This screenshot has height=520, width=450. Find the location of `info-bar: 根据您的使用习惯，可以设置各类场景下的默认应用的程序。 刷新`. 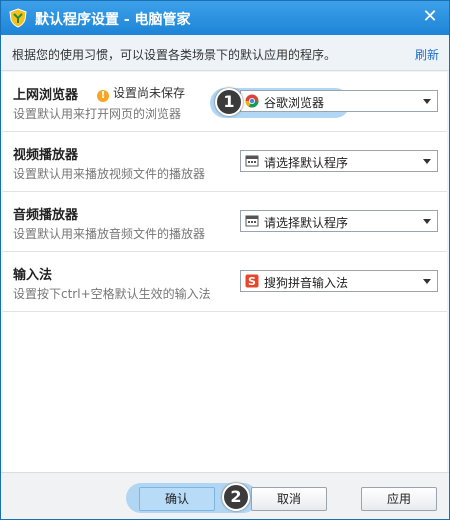

info-bar: 根据您的使用习惯，可以设置各类场景下的默认应用的程序。 刷新 is located at coordinates (225, 53).